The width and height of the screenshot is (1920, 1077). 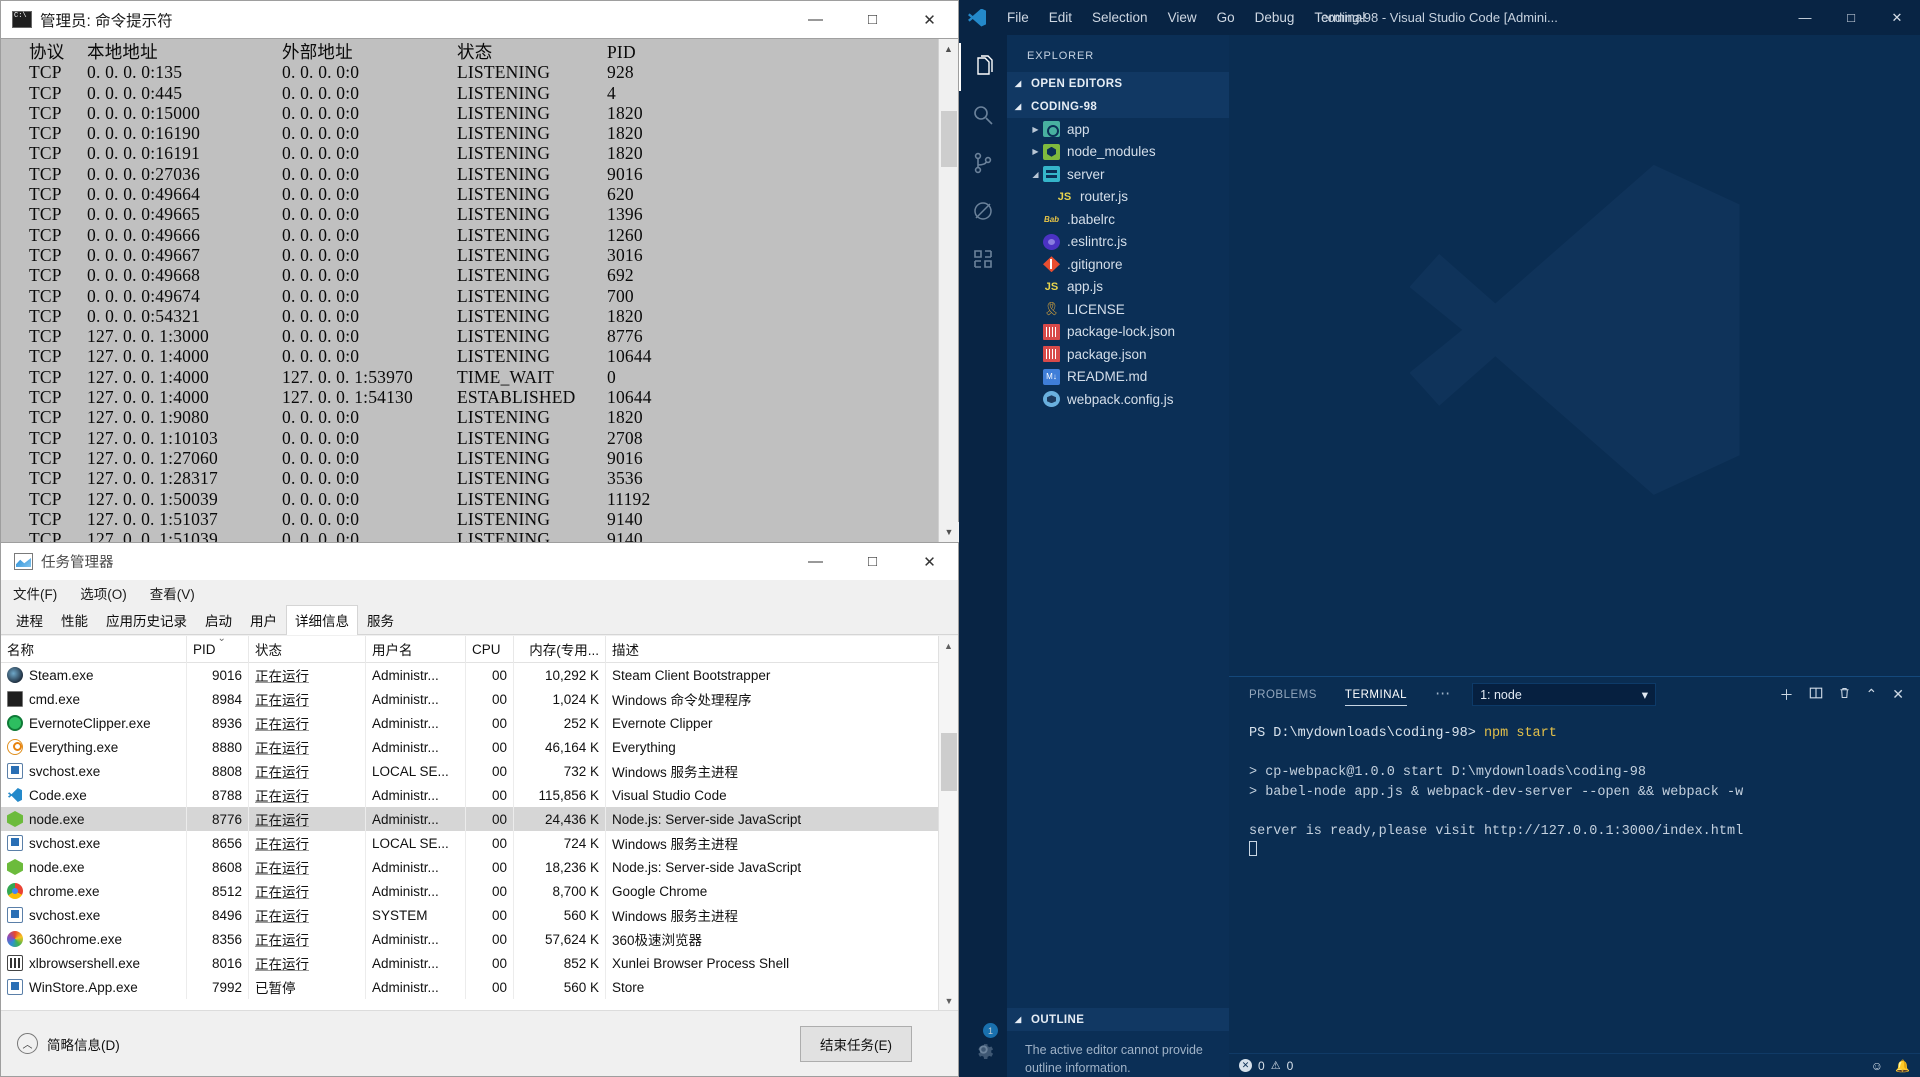 What do you see at coordinates (1182, 17) in the screenshot?
I see `vscode-menu-3: View` at bounding box center [1182, 17].